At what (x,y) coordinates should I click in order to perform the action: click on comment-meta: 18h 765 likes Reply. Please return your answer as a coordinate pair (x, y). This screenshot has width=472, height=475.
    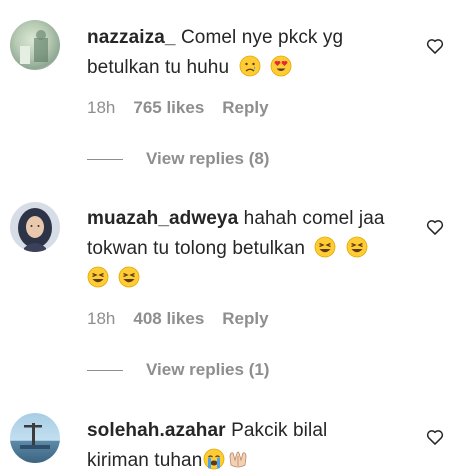
    Looking at the image, I should click on (178, 108).